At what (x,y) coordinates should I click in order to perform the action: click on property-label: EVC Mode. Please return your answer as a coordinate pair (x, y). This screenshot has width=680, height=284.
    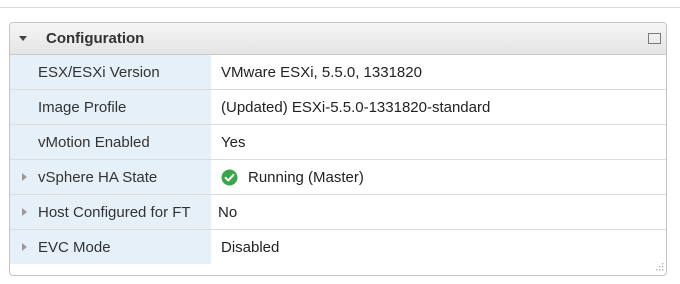
    Looking at the image, I should click on (74, 247).